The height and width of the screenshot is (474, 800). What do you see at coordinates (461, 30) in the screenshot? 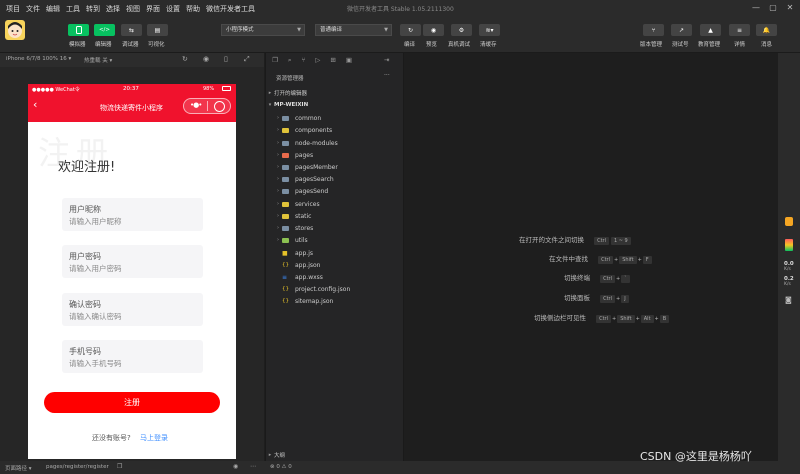
I see `realdevice-button: ⚙` at bounding box center [461, 30].